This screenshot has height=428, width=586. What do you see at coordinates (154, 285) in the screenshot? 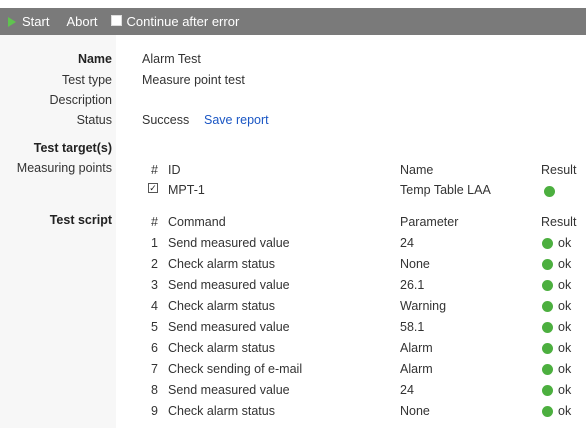
I see `script-num: 3` at bounding box center [154, 285].